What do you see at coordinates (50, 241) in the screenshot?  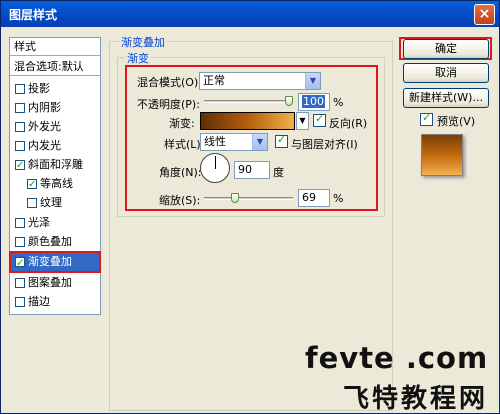 I see `style-item-label: 颜色叠加` at bounding box center [50, 241].